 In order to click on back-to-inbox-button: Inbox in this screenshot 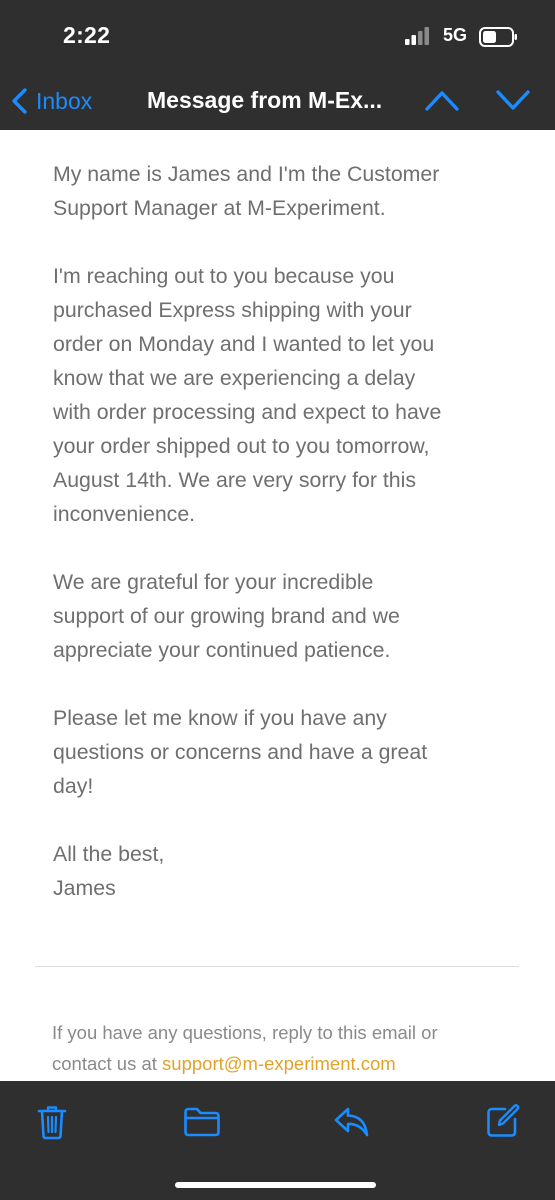, I will do `click(51, 101)`.